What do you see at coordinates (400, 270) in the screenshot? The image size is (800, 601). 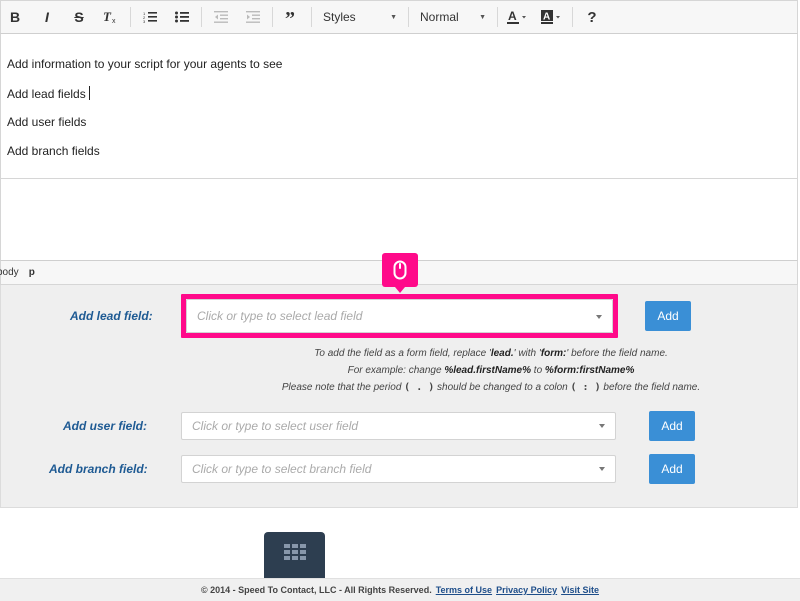 I see `mouse-icon` at bounding box center [400, 270].